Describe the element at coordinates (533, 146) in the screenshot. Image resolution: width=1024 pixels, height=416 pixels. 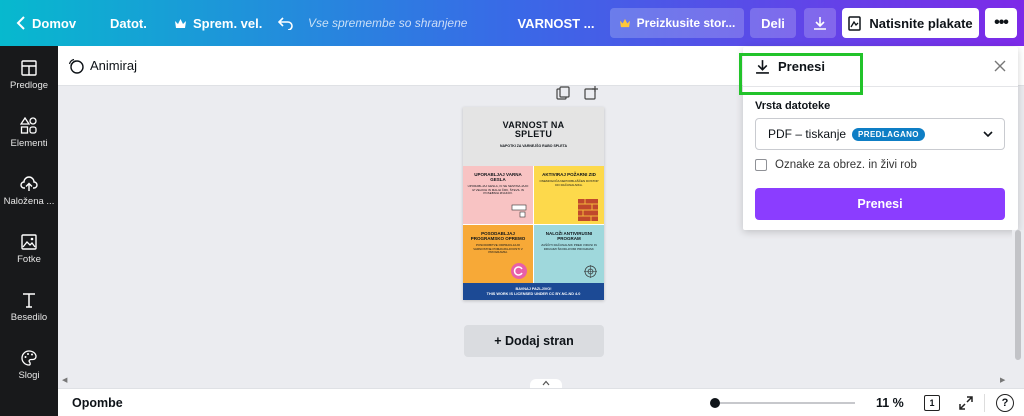
I see `poster-subtitle: NAPOTKI ZA VARNEJŠO RABO SPLETA` at that location.